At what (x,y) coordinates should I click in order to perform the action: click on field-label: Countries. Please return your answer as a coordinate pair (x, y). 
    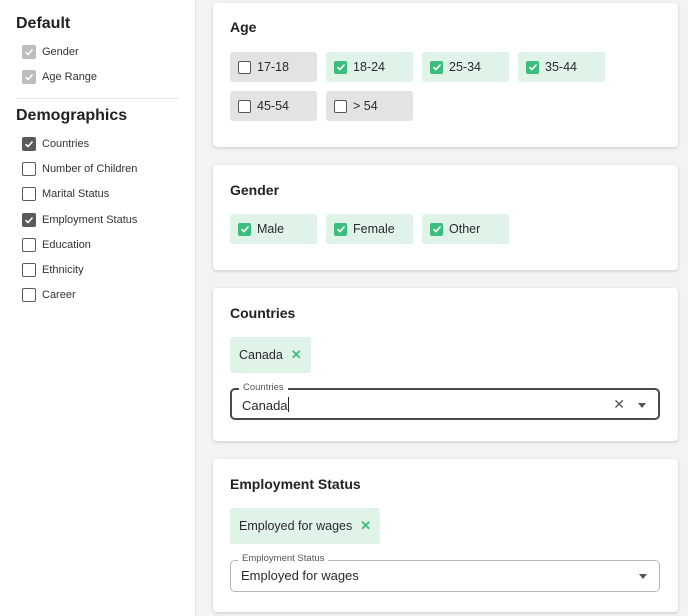
    Looking at the image, I should click on (263, 387).